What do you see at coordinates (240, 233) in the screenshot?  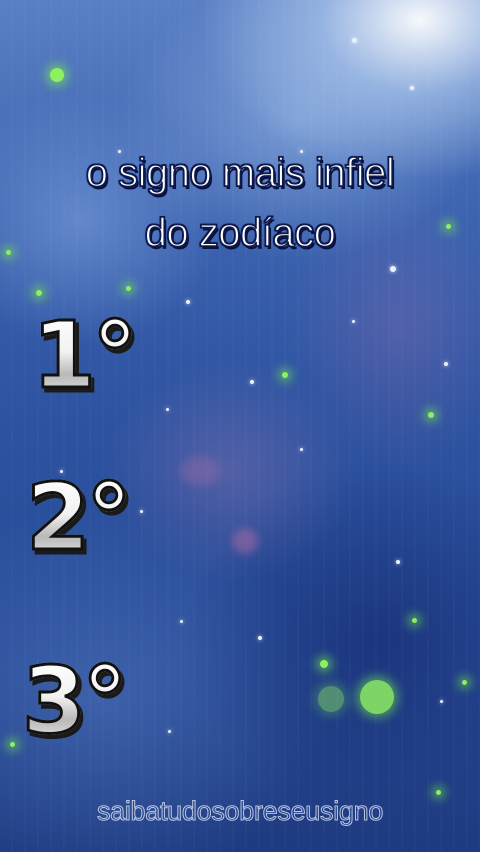 I see `title-line-2: do zodíaco` at bounding box center [240, 233].